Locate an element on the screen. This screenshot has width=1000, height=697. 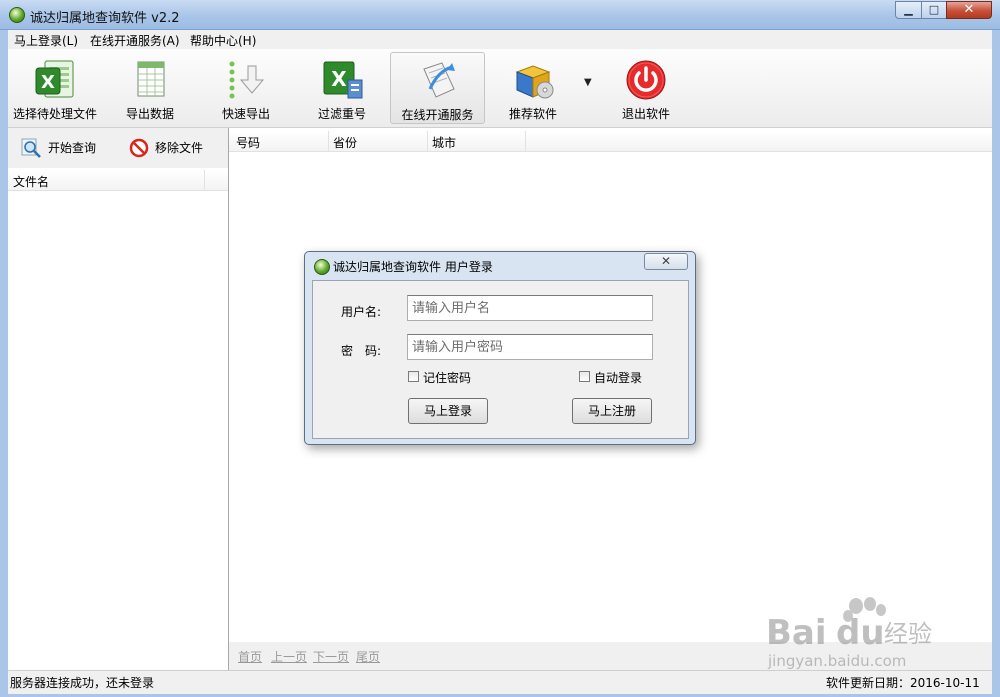
dropdown-arrow-icon: ▼ is located at coordinates (588, 82).